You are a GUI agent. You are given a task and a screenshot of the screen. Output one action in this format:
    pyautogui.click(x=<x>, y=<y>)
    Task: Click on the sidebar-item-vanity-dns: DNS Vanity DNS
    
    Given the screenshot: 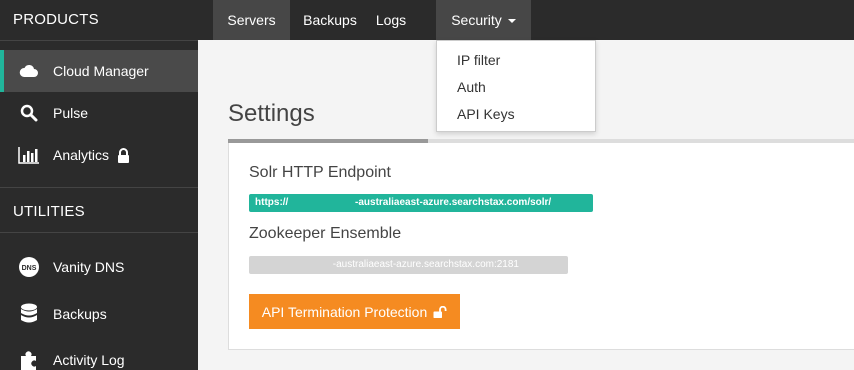 What is the action you would take?
    pyautogui.click(x=99, y=267)
    